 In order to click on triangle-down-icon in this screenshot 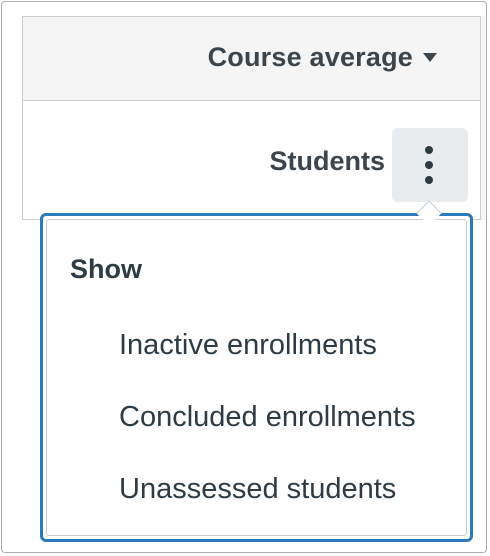, I will do `click(430, 57)`.